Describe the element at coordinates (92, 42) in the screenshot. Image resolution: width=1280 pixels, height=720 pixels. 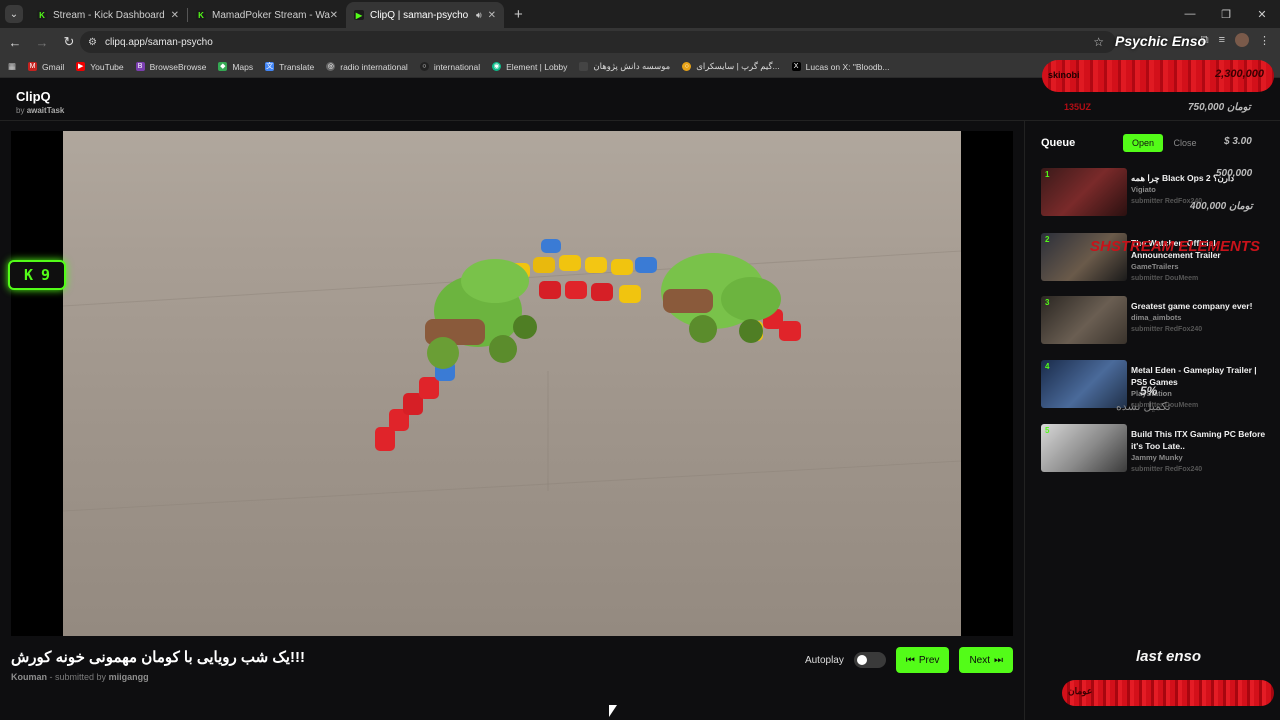
I see `site-info-icon: ⚙︎` at that location.